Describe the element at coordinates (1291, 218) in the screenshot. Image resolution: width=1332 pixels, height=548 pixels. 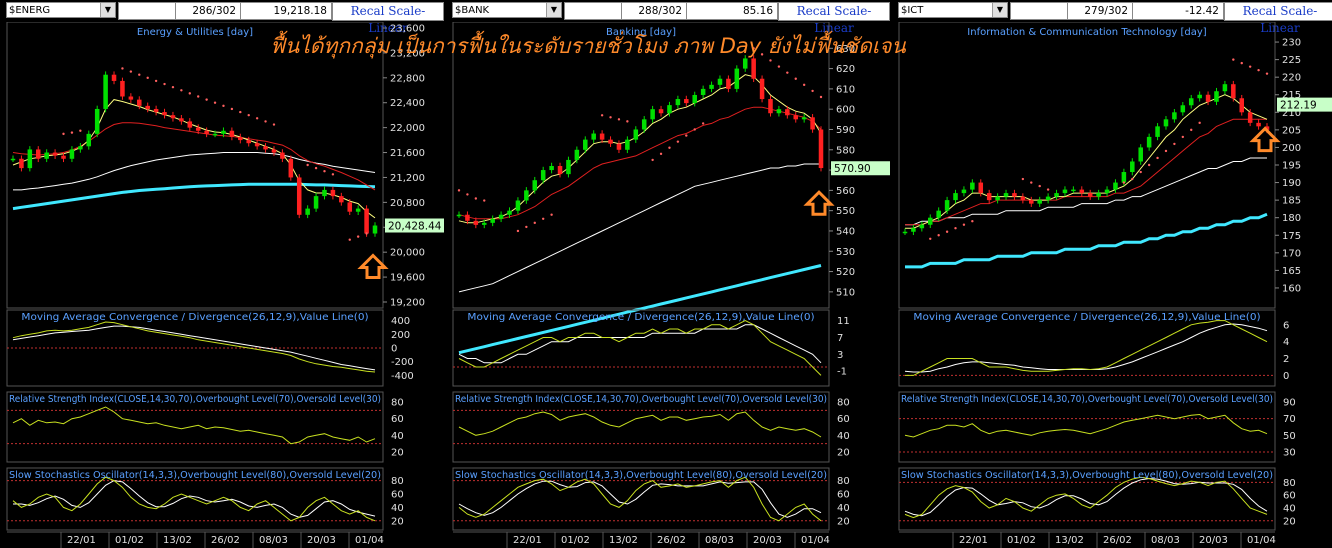
I see `price-tick-label: 180` at that location.